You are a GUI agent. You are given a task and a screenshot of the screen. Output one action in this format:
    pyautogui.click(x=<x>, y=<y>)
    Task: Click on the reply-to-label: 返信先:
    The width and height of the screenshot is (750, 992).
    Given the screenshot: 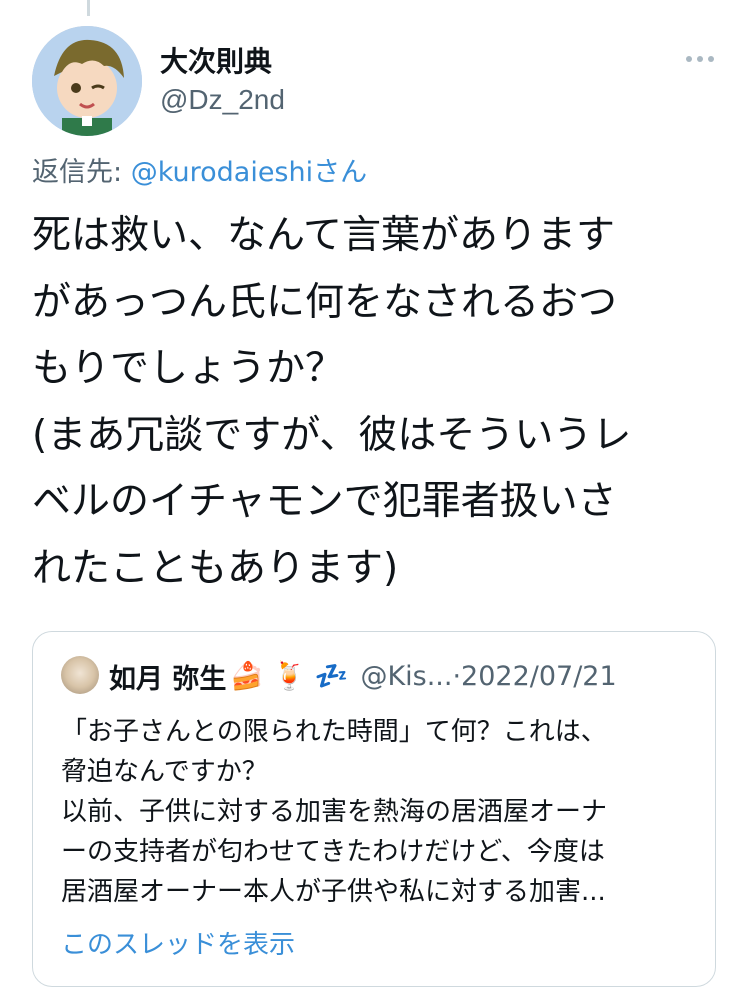 What is the action you would take?
    pyautogui.click(x=81, y=172)
    